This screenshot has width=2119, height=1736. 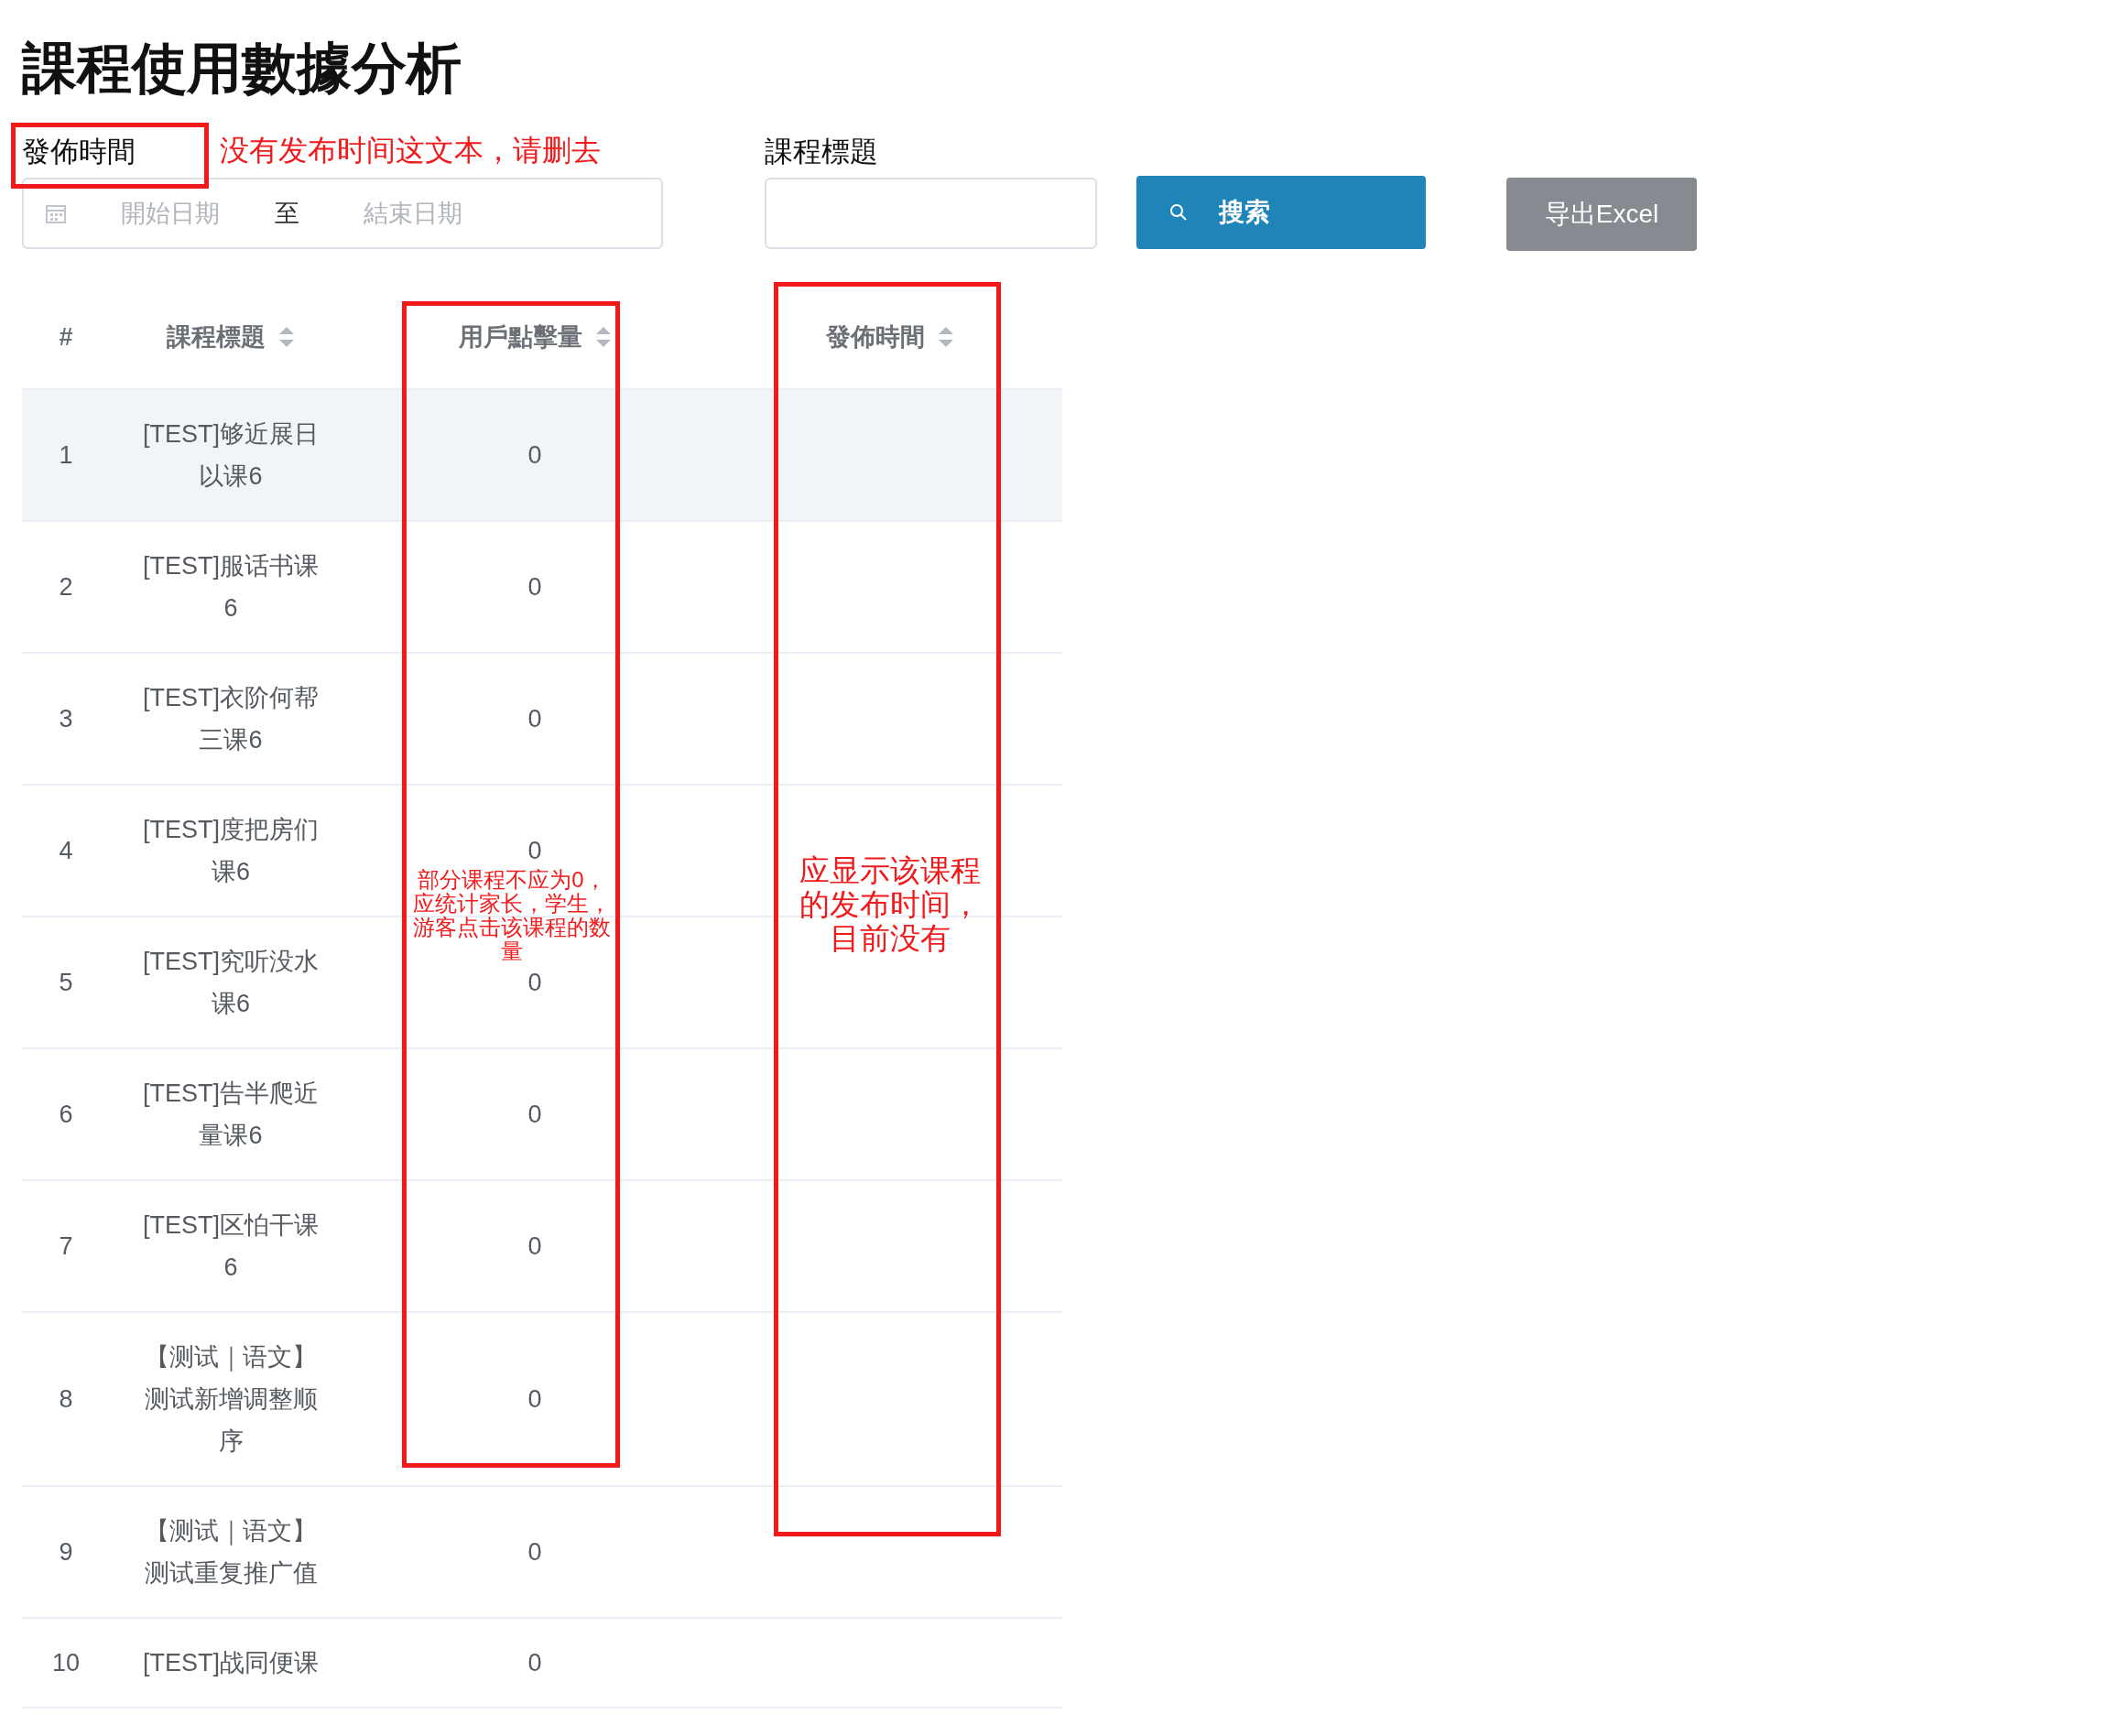 What do you see at coordinates (66, 1115) in the screenshot?
I see `row-number: 6` at bounding box center [66, 1115].